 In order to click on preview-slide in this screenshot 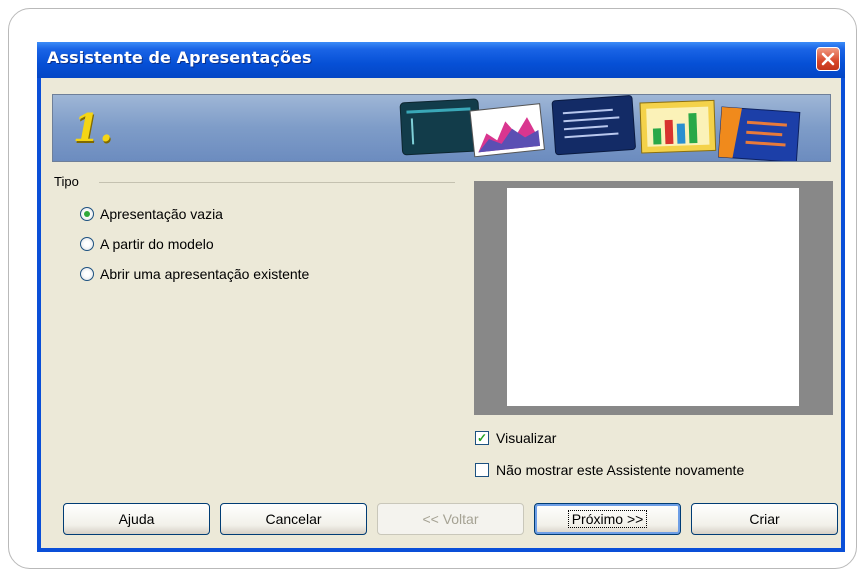, I will do `click(653, 297)`.